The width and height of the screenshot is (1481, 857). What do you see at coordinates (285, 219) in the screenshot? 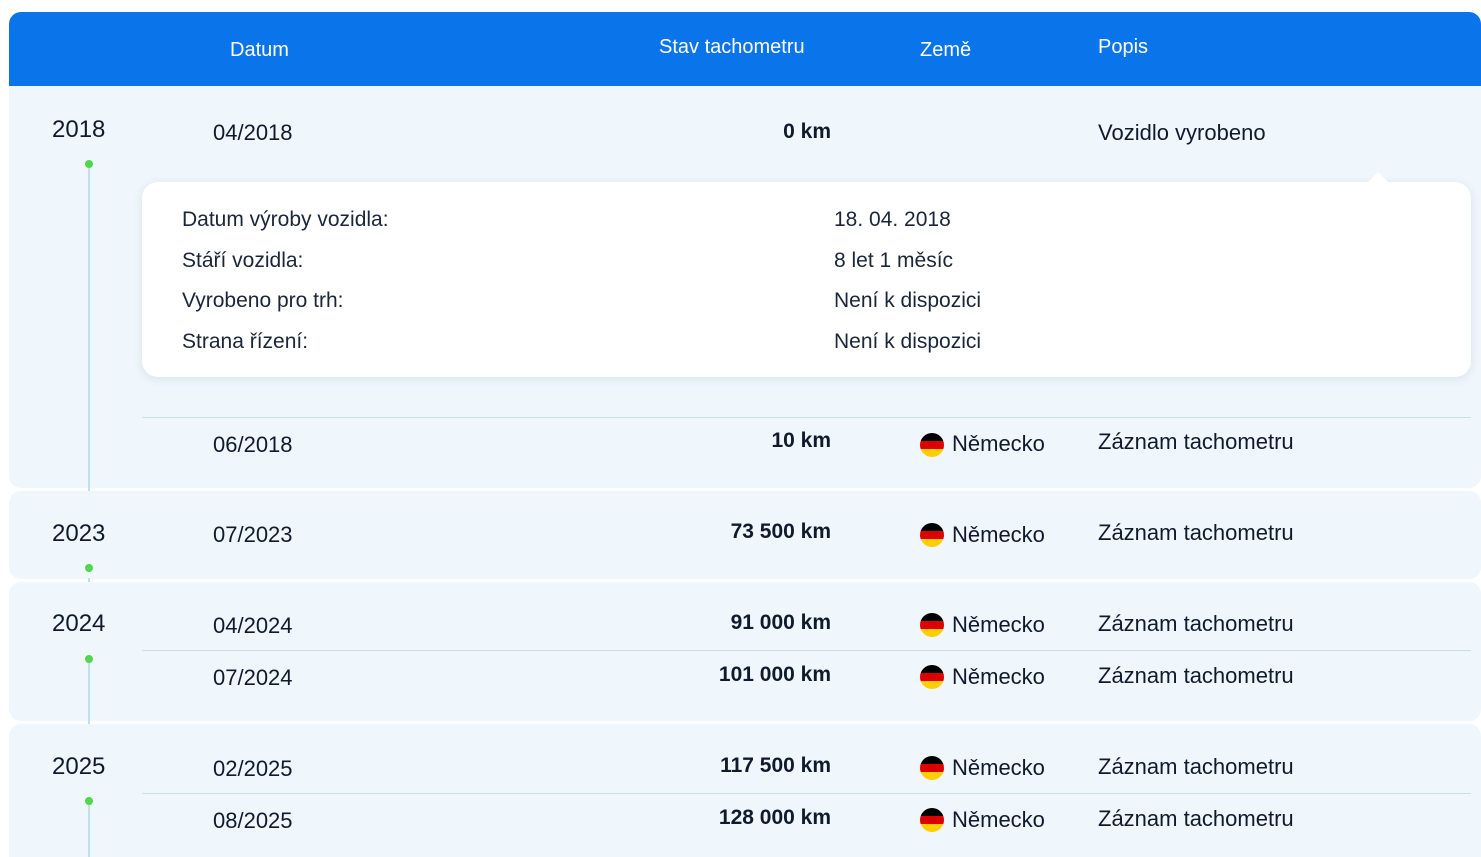
I see `detail-label: Datum výroby vozidla:` at bounding box center [285, 219].